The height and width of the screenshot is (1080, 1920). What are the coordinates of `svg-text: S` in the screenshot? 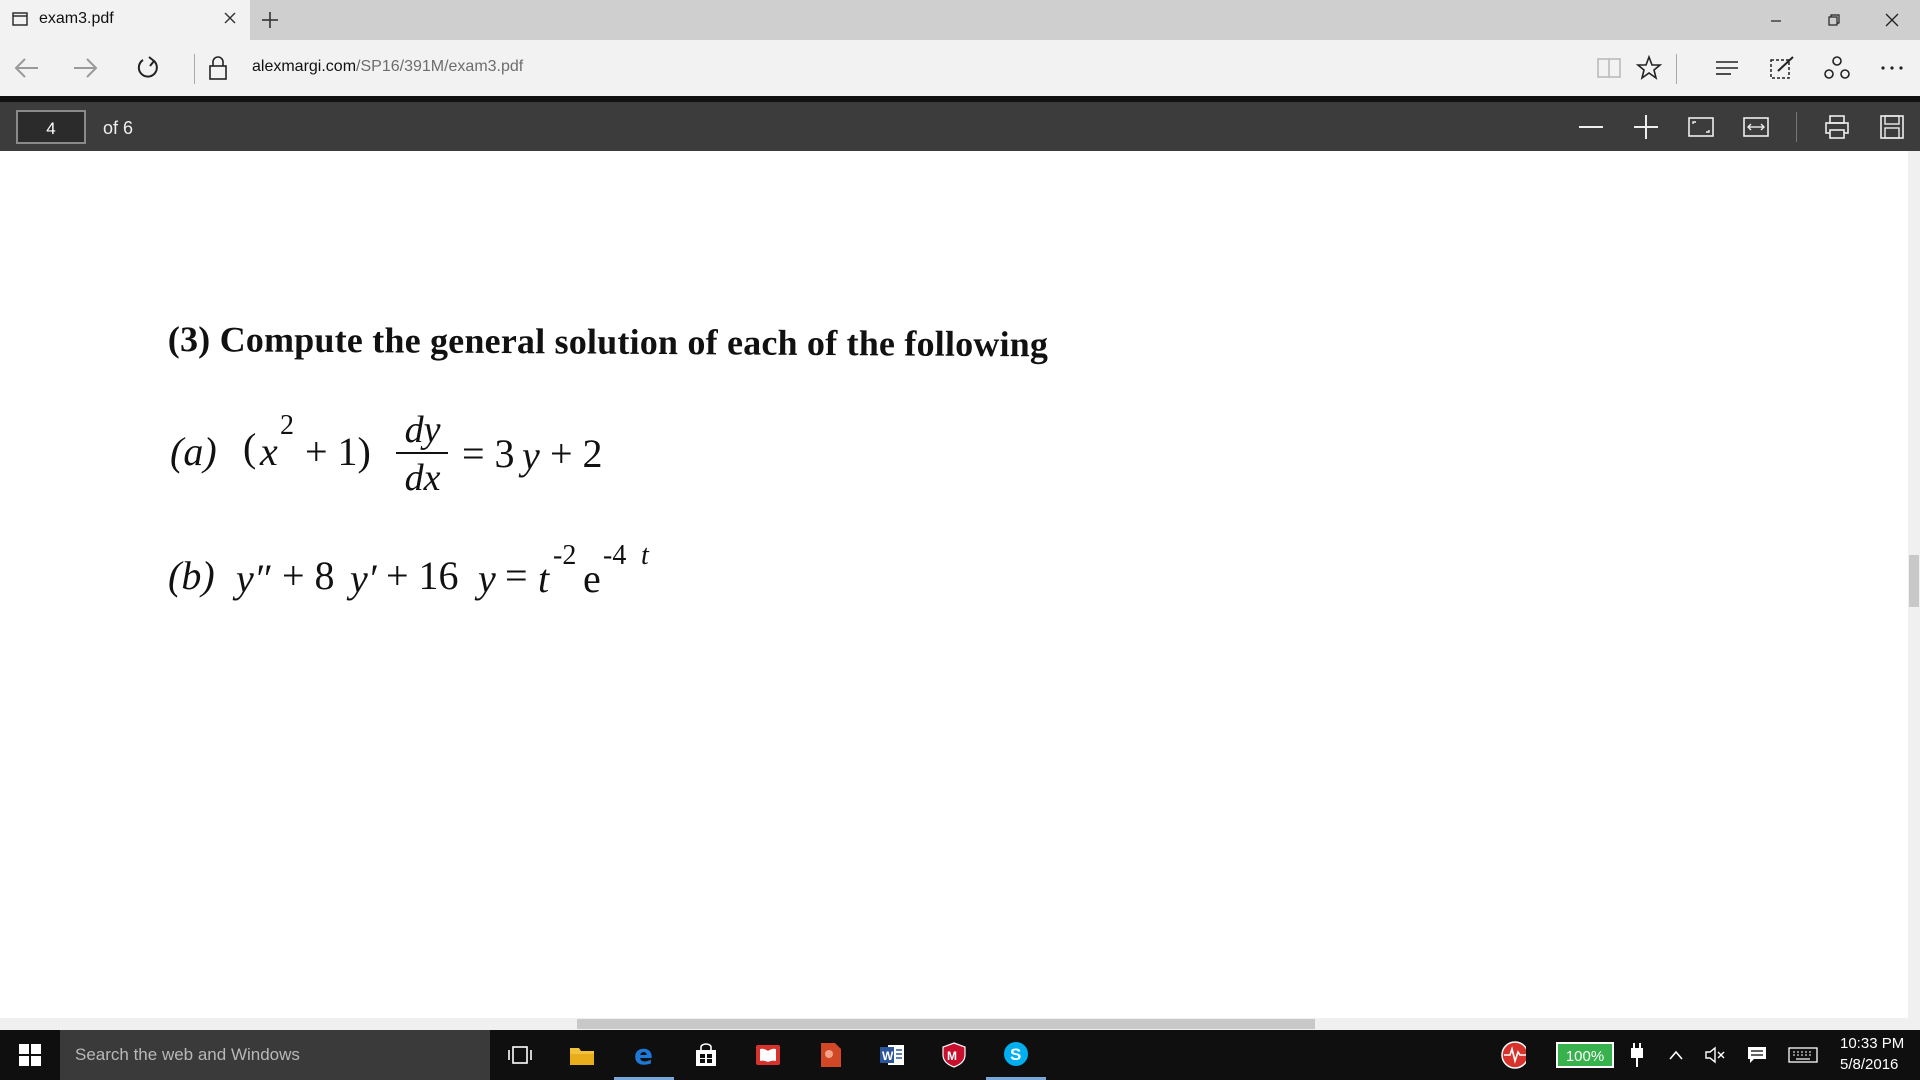 It's located at (1015, 1054).